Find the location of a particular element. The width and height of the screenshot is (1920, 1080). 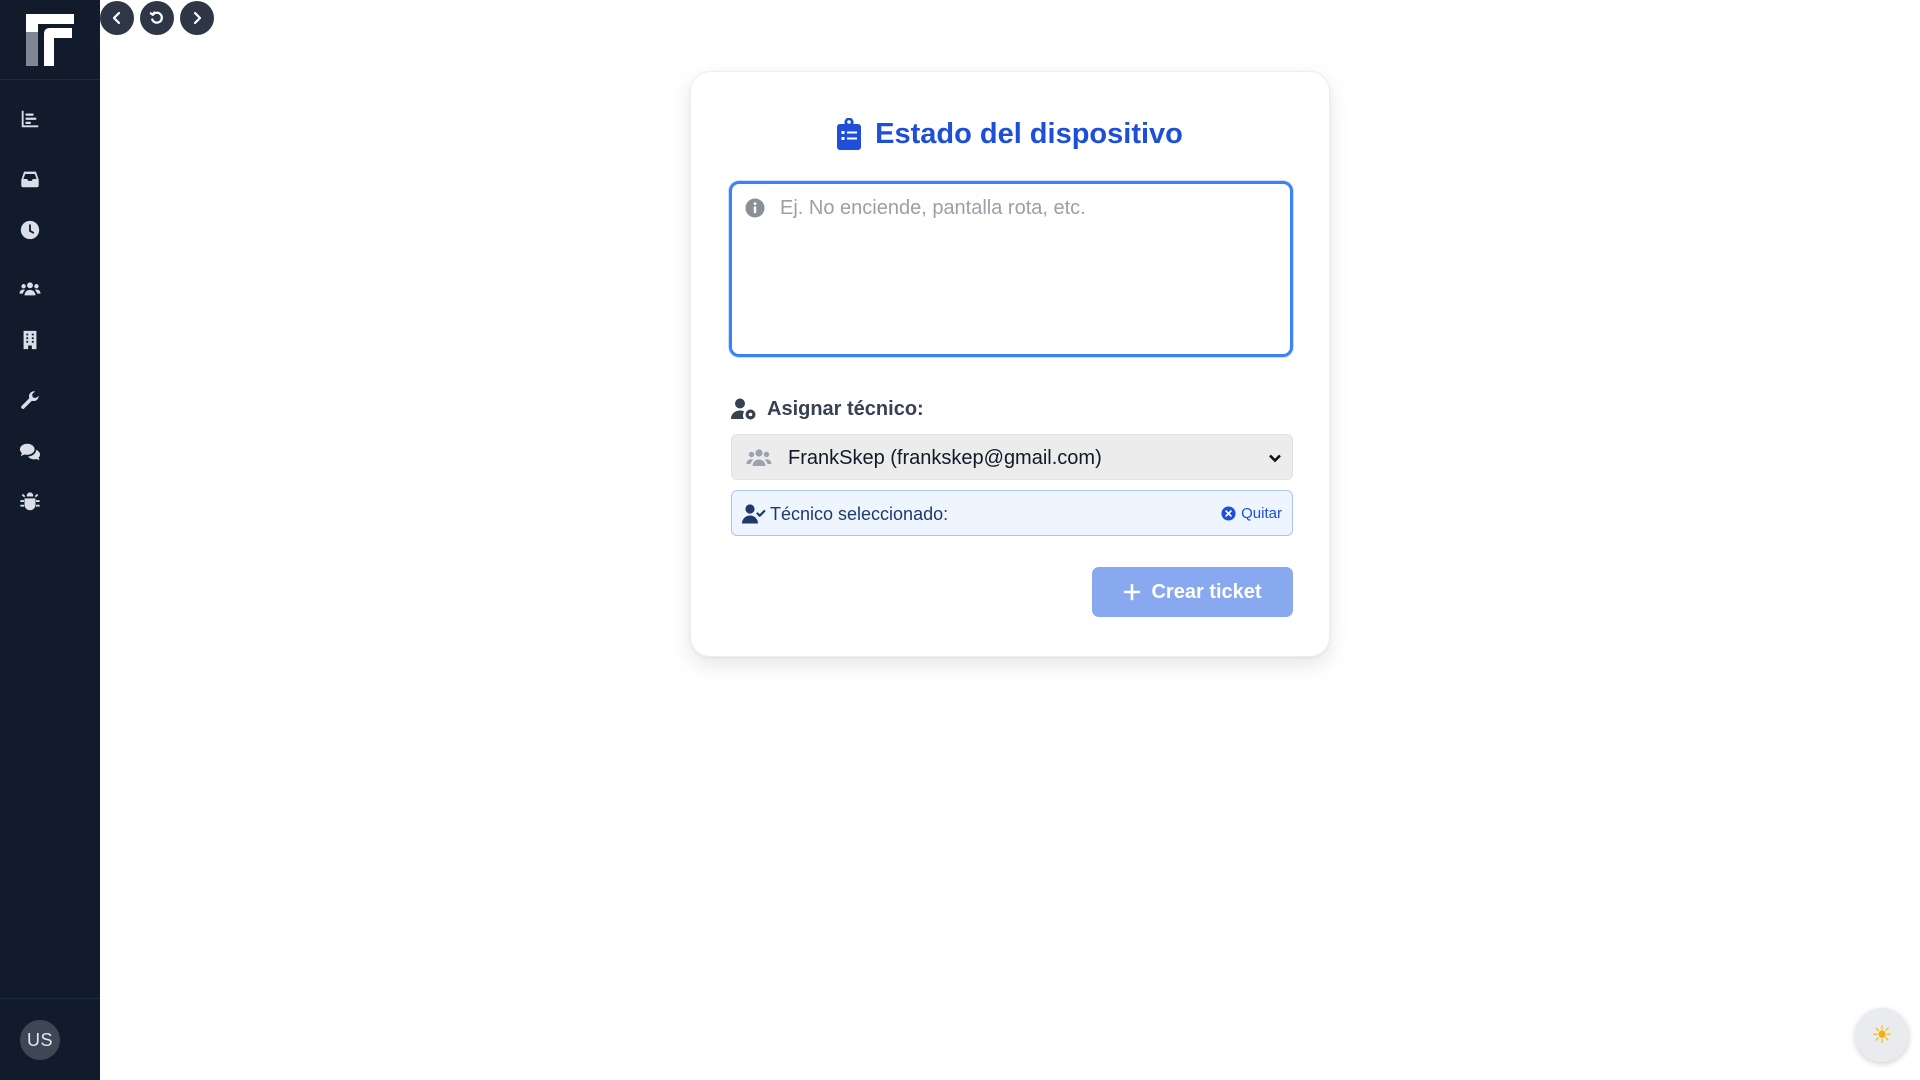

chevron-right-icon is located at coordinates (197, 18).